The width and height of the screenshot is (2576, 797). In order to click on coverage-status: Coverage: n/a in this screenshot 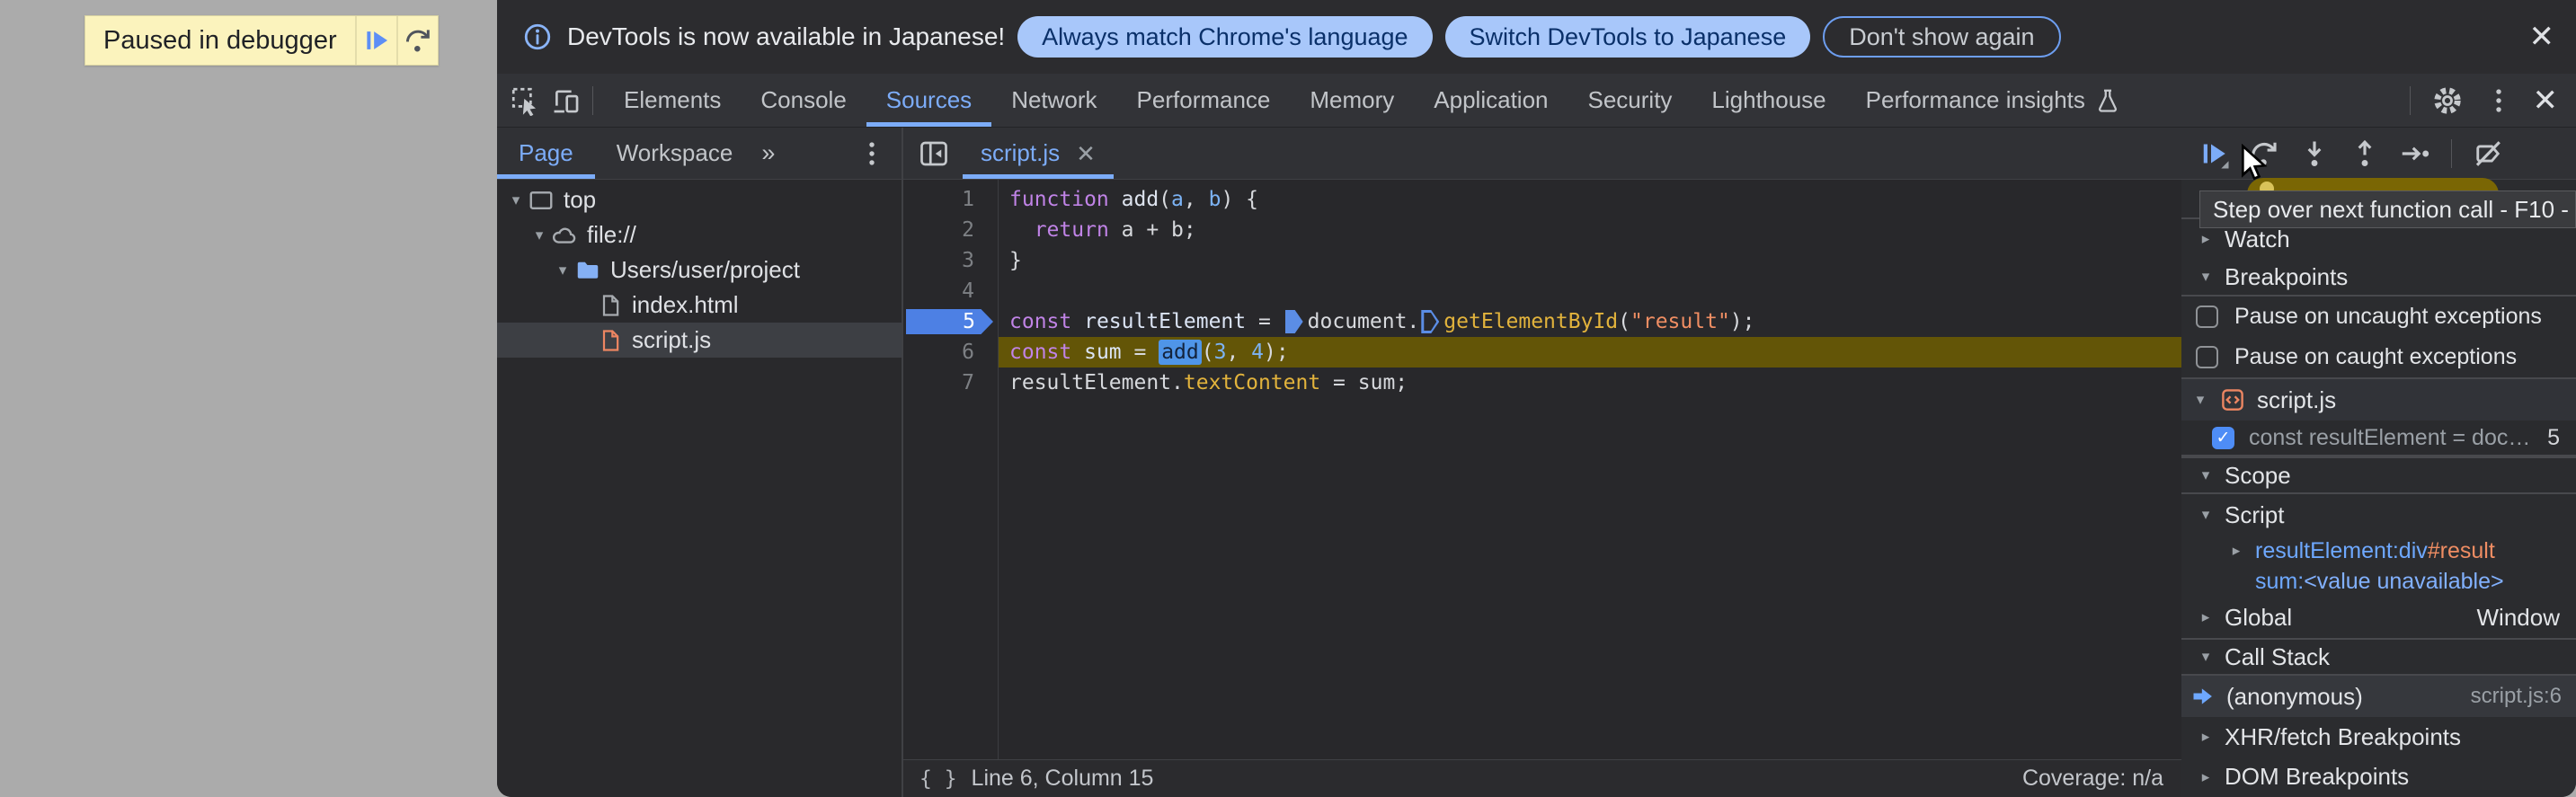, I will do `click(2092, 778)`.